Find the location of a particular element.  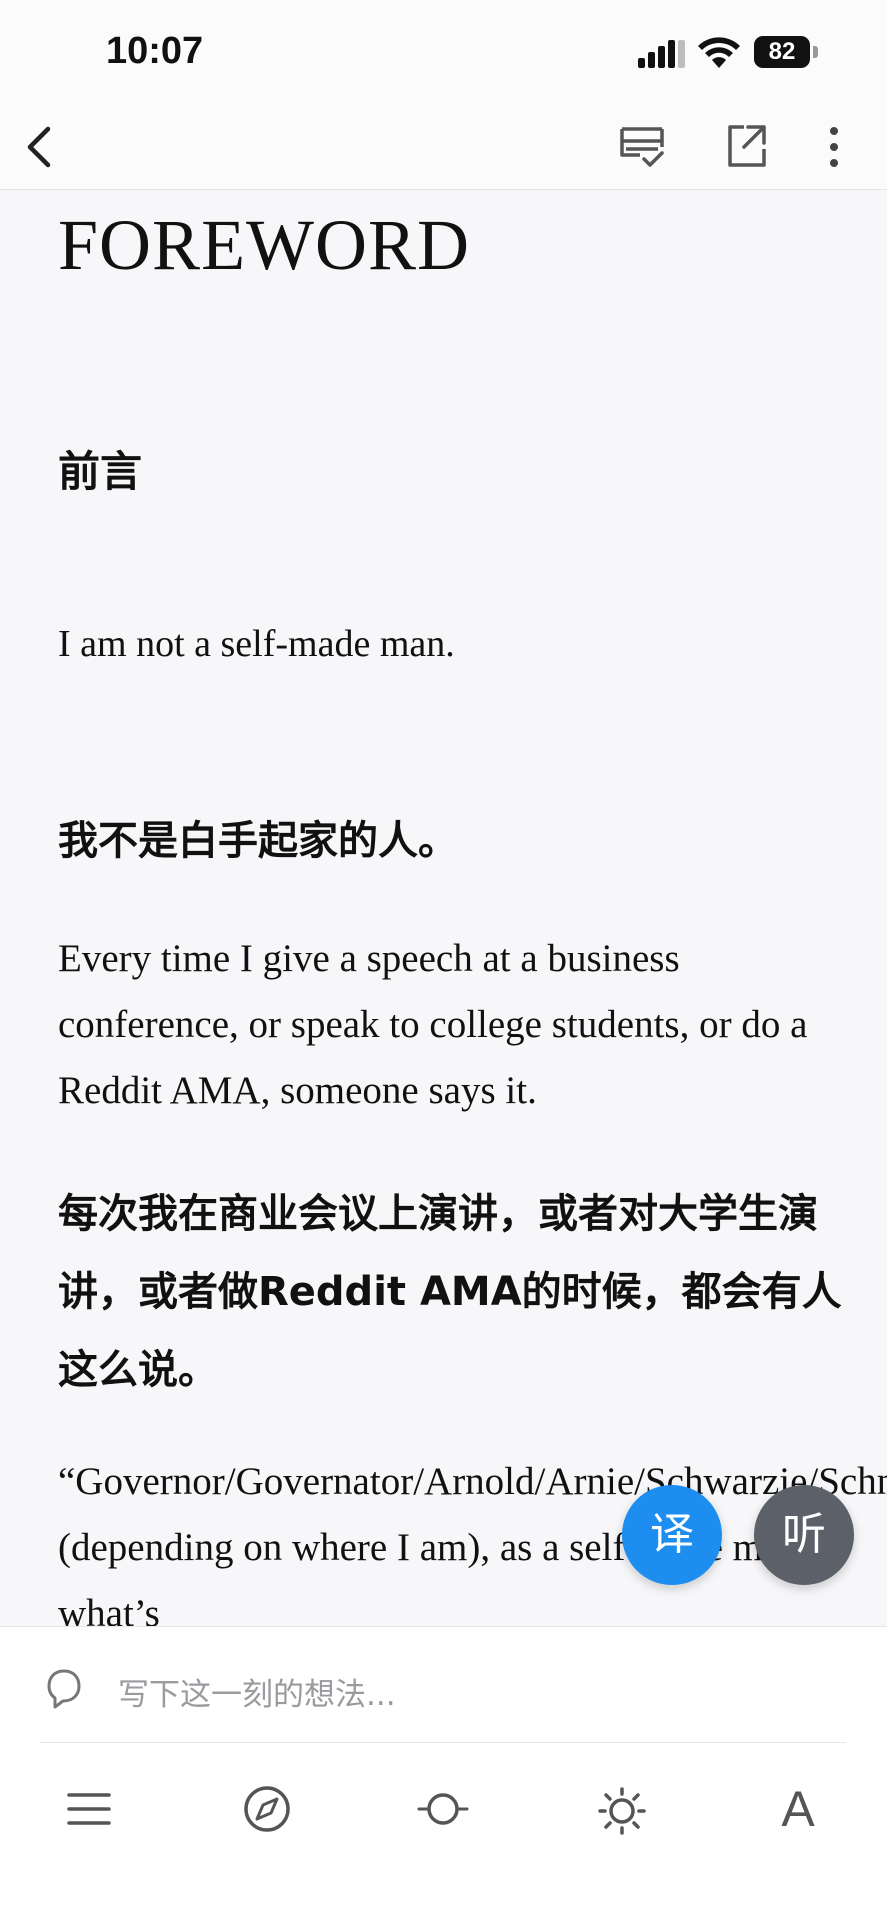

progress-icon is located at coordinates (443, 1809).